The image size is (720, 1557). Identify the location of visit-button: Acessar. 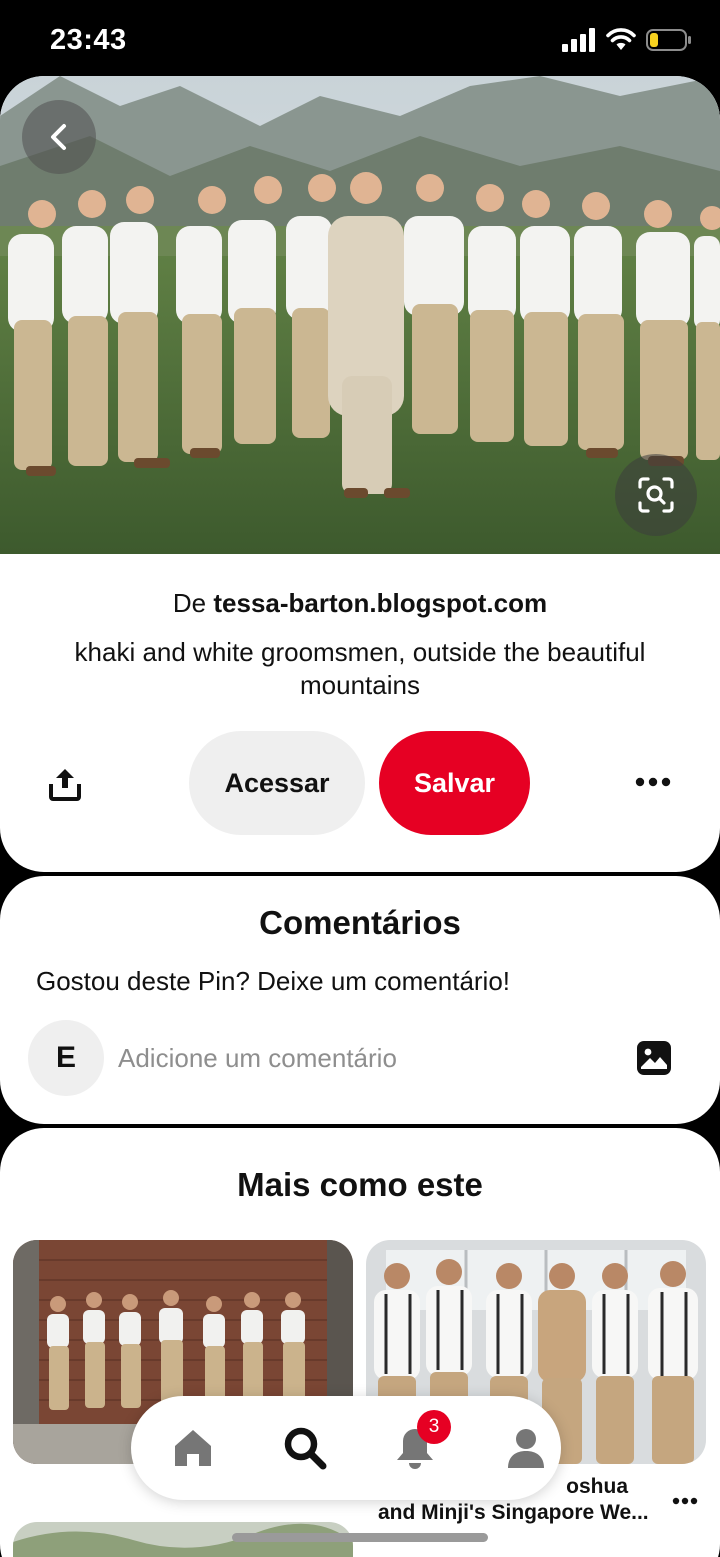
(277, 783).